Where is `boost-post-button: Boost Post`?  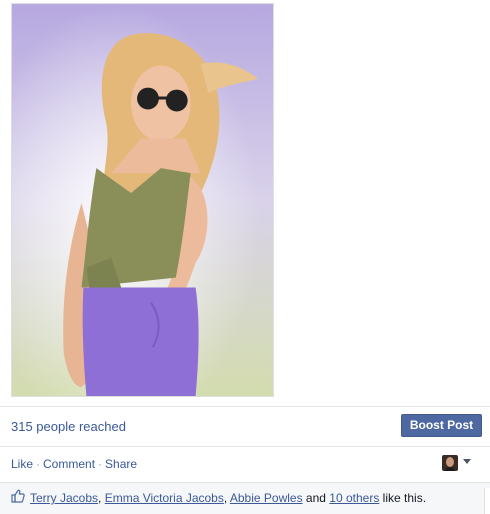 boost-post-button: Boost Post is located at coordinates (441, 425).